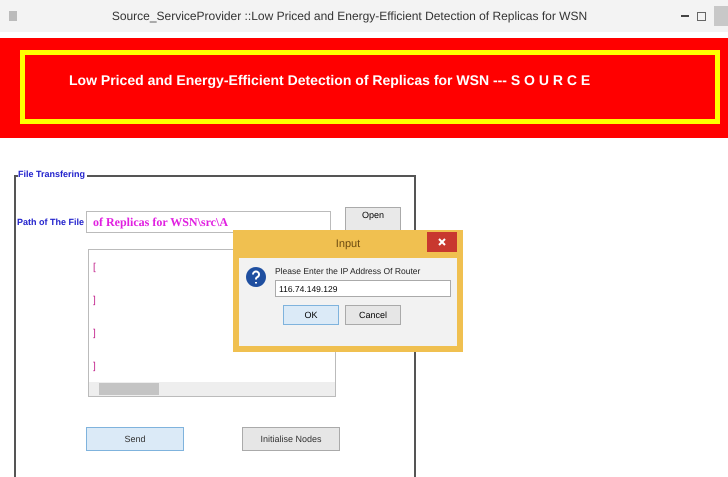 This screenshot has height=477, width=728. I want to click on close-button, so click(442, 242).